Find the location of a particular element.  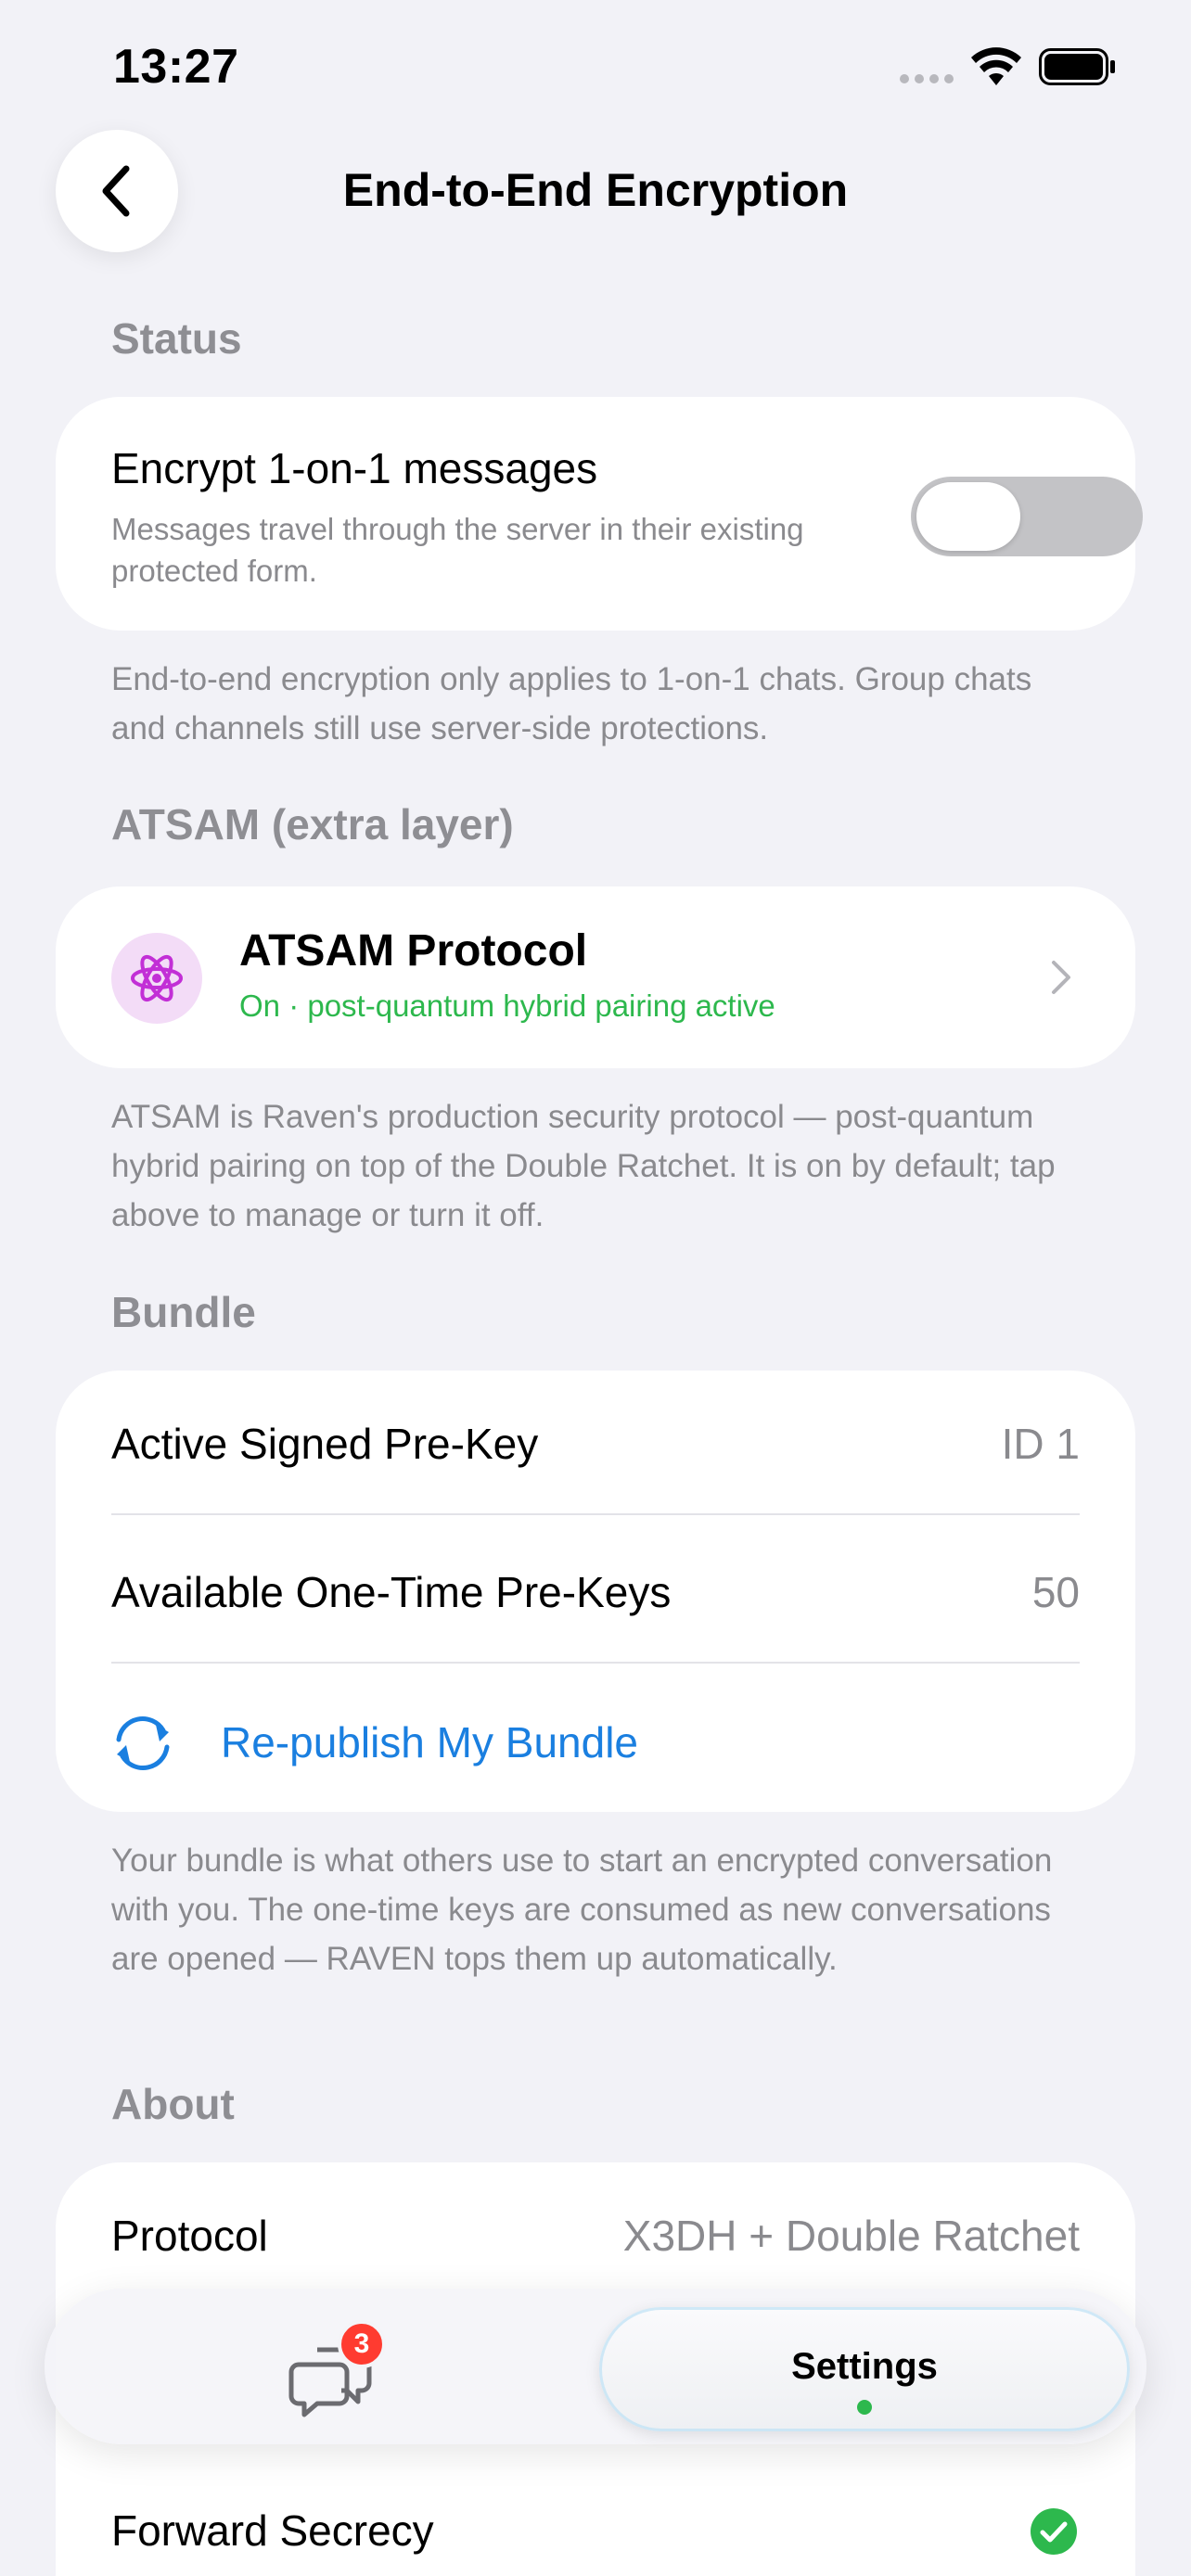

active-tab-indicator is located at coordinates (864, 2407).